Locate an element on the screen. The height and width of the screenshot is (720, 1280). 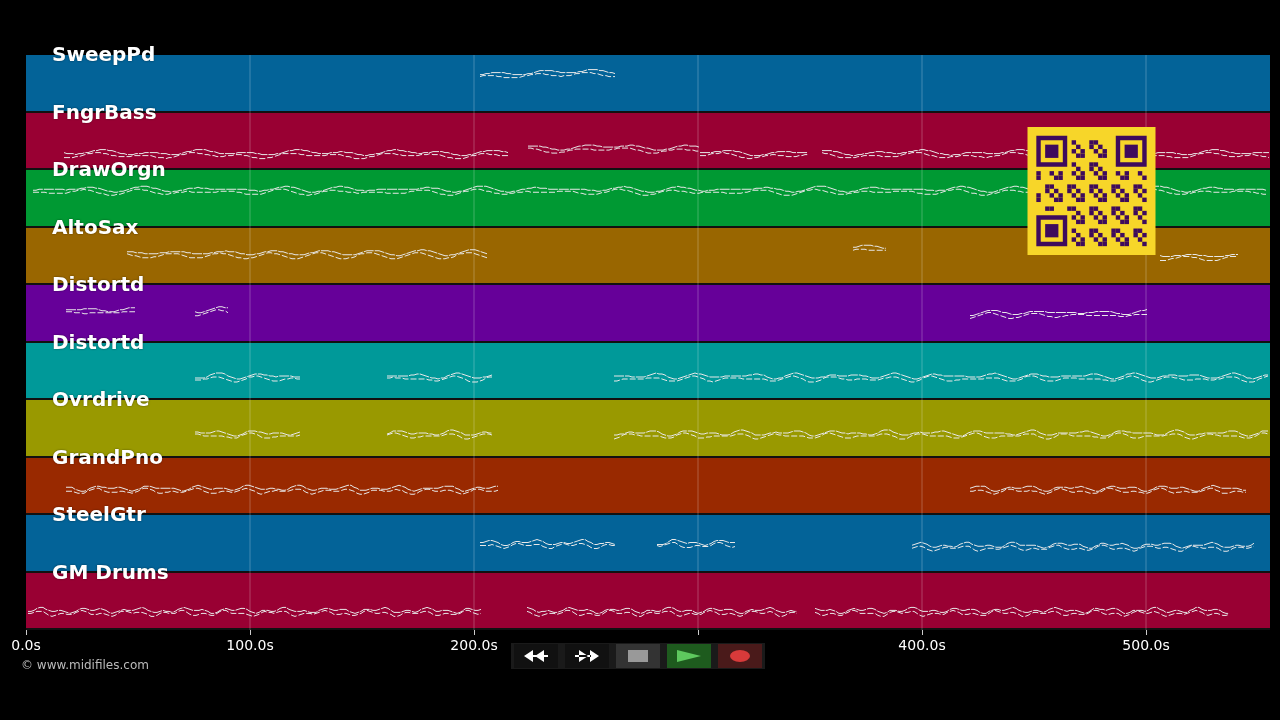
record-button is located at coordinates (740, 656).